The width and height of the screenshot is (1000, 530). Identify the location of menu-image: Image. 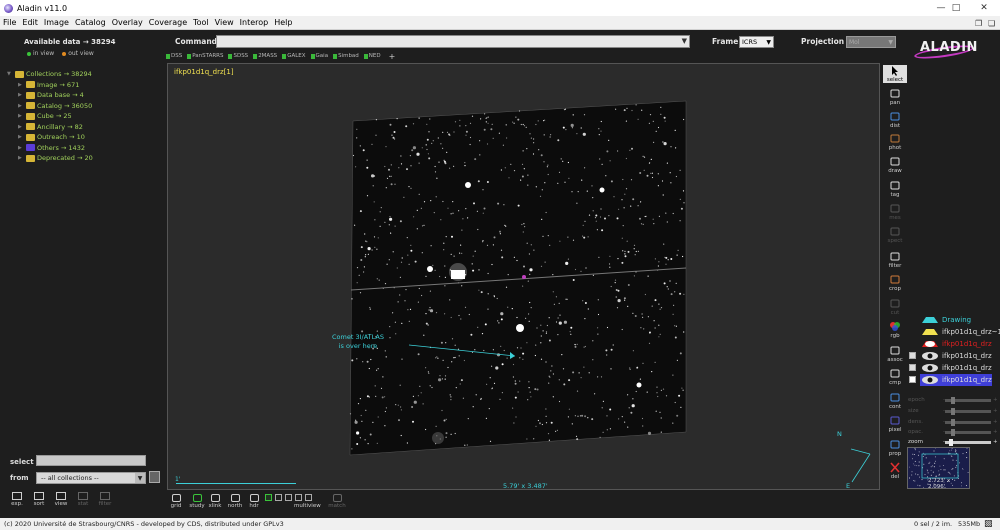
(56, 22).